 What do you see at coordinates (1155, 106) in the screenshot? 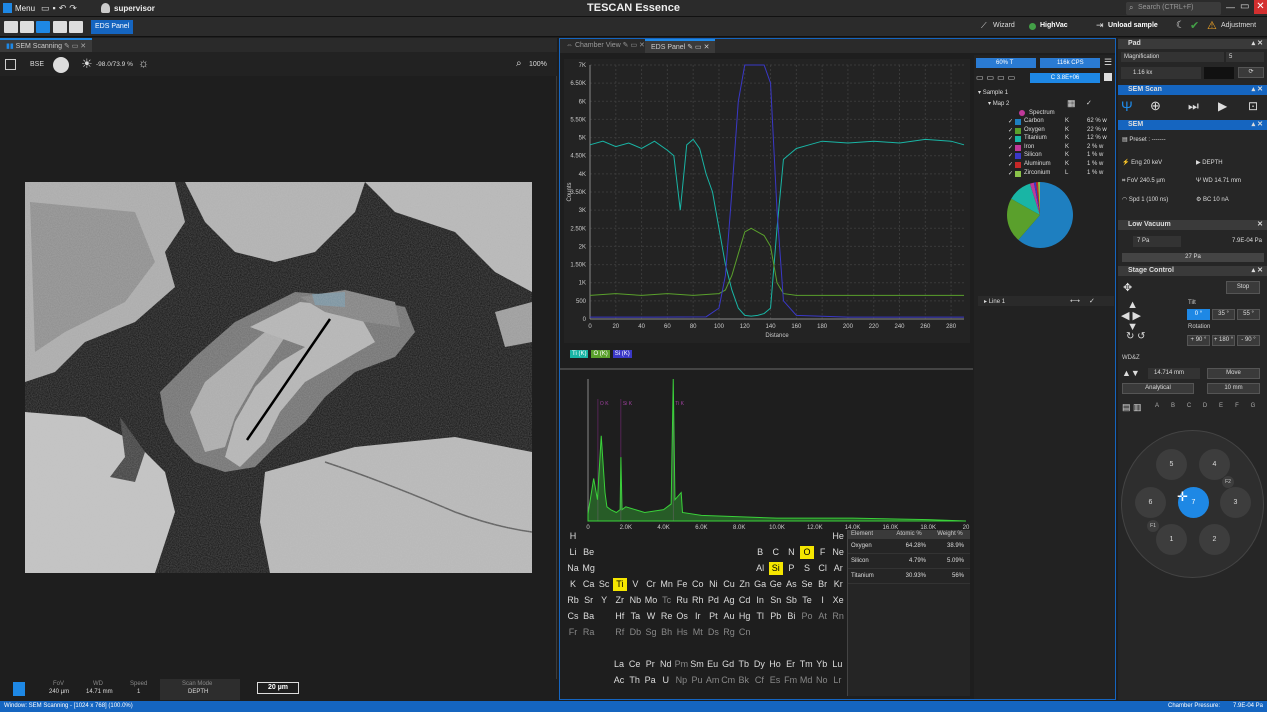
I see `crosshair-icon: ⊕` at bounding box center [1155, 106].